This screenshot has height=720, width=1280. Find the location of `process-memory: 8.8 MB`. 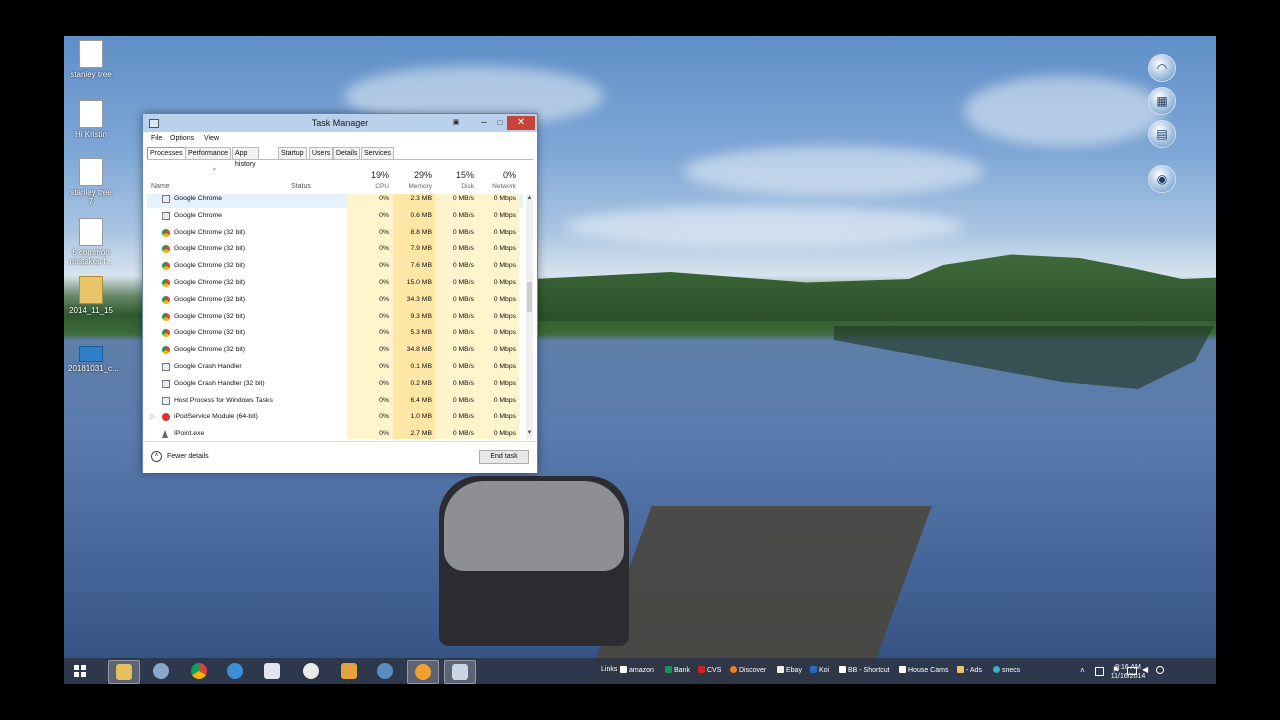

process-memory: 8.8 MB is located at coordinates (421, 232).